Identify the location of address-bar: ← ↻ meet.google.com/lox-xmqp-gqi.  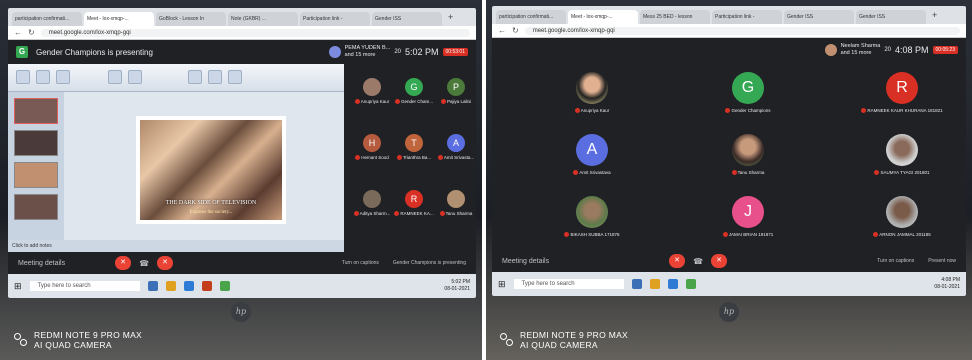
(729, 31).